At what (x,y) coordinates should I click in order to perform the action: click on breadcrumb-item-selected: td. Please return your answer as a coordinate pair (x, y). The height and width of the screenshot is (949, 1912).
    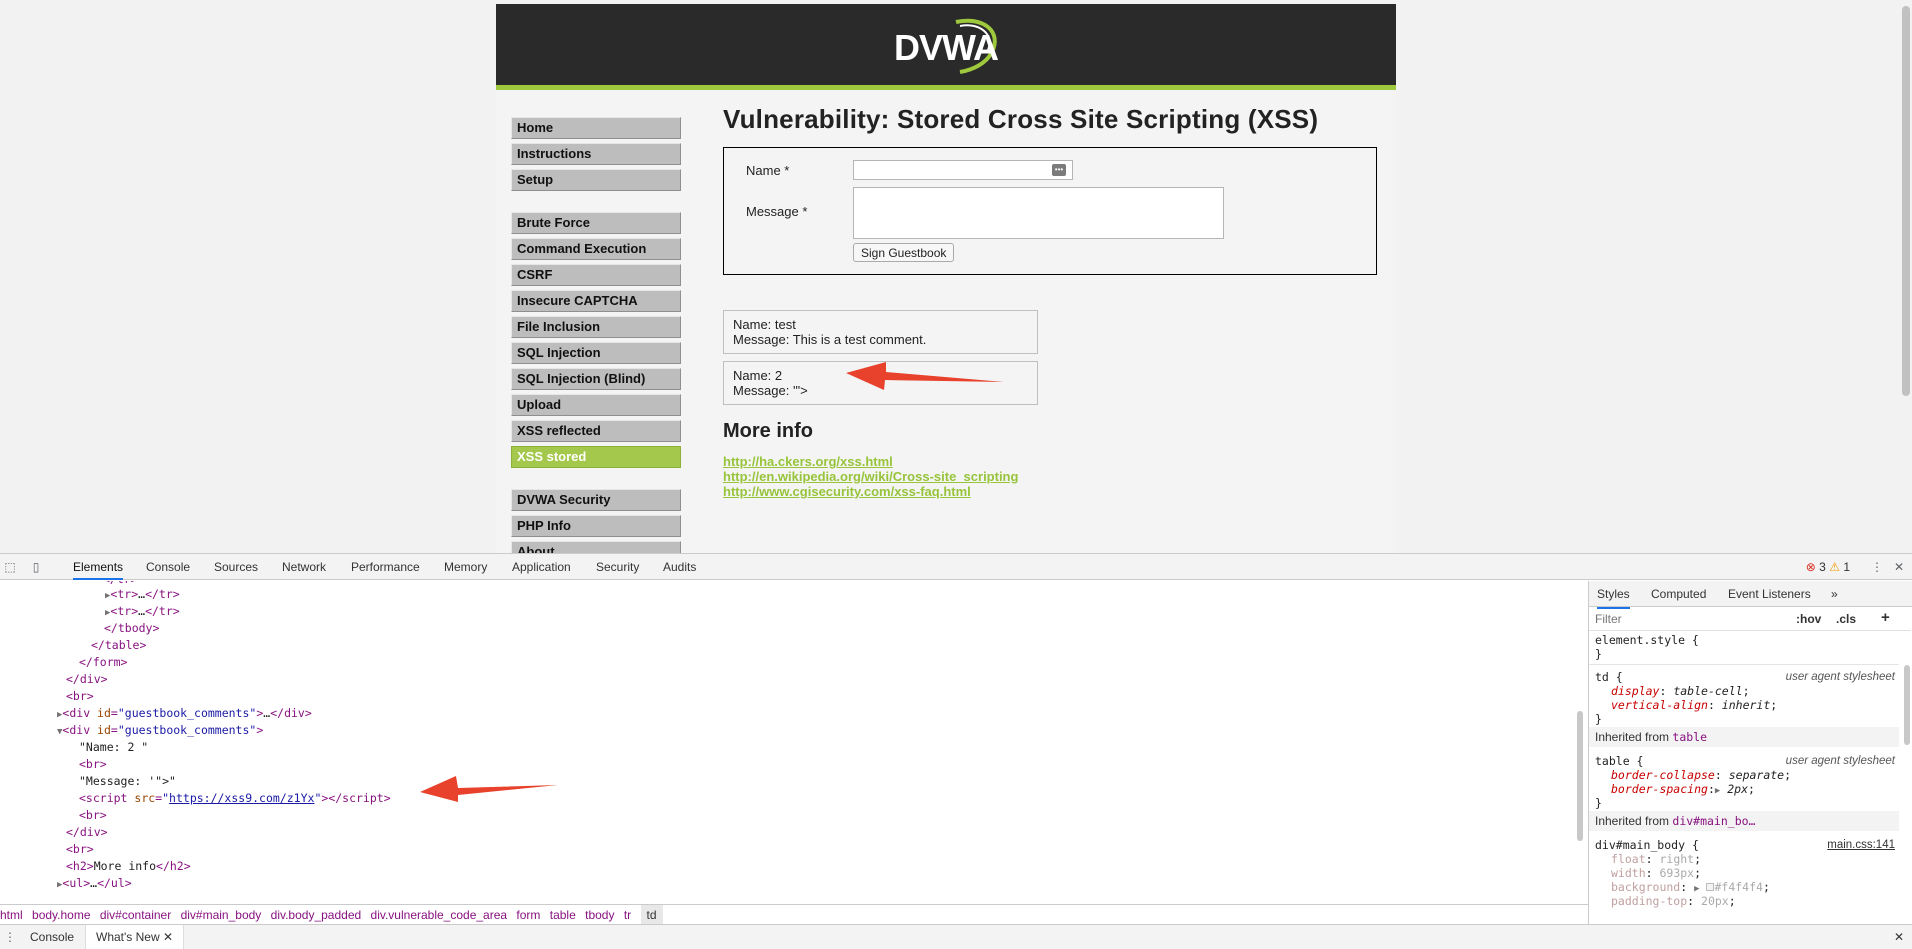
    Looking at the image, I should click on (651, 915).